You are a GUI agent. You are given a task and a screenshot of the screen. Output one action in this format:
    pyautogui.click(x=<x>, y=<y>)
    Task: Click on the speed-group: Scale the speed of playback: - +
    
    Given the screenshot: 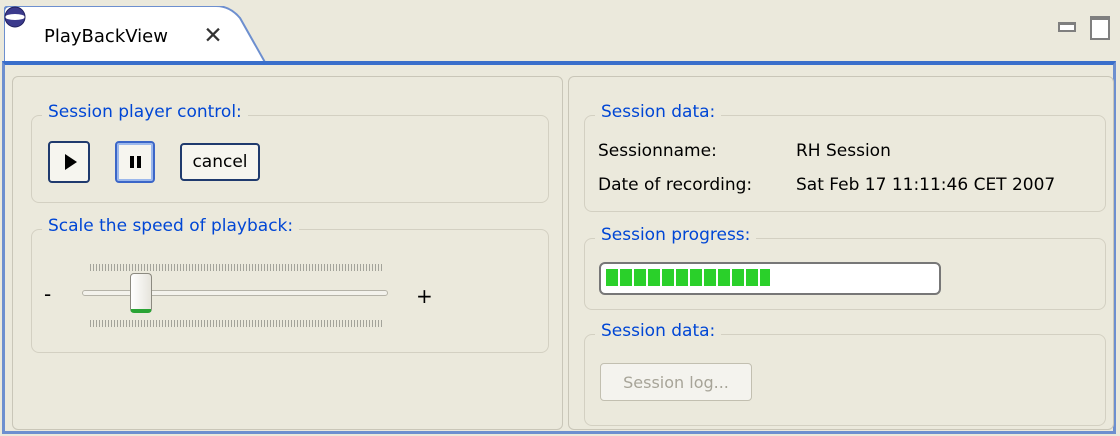 What is the action you would take?
    pyautogui.click(x=290, y=284)
    